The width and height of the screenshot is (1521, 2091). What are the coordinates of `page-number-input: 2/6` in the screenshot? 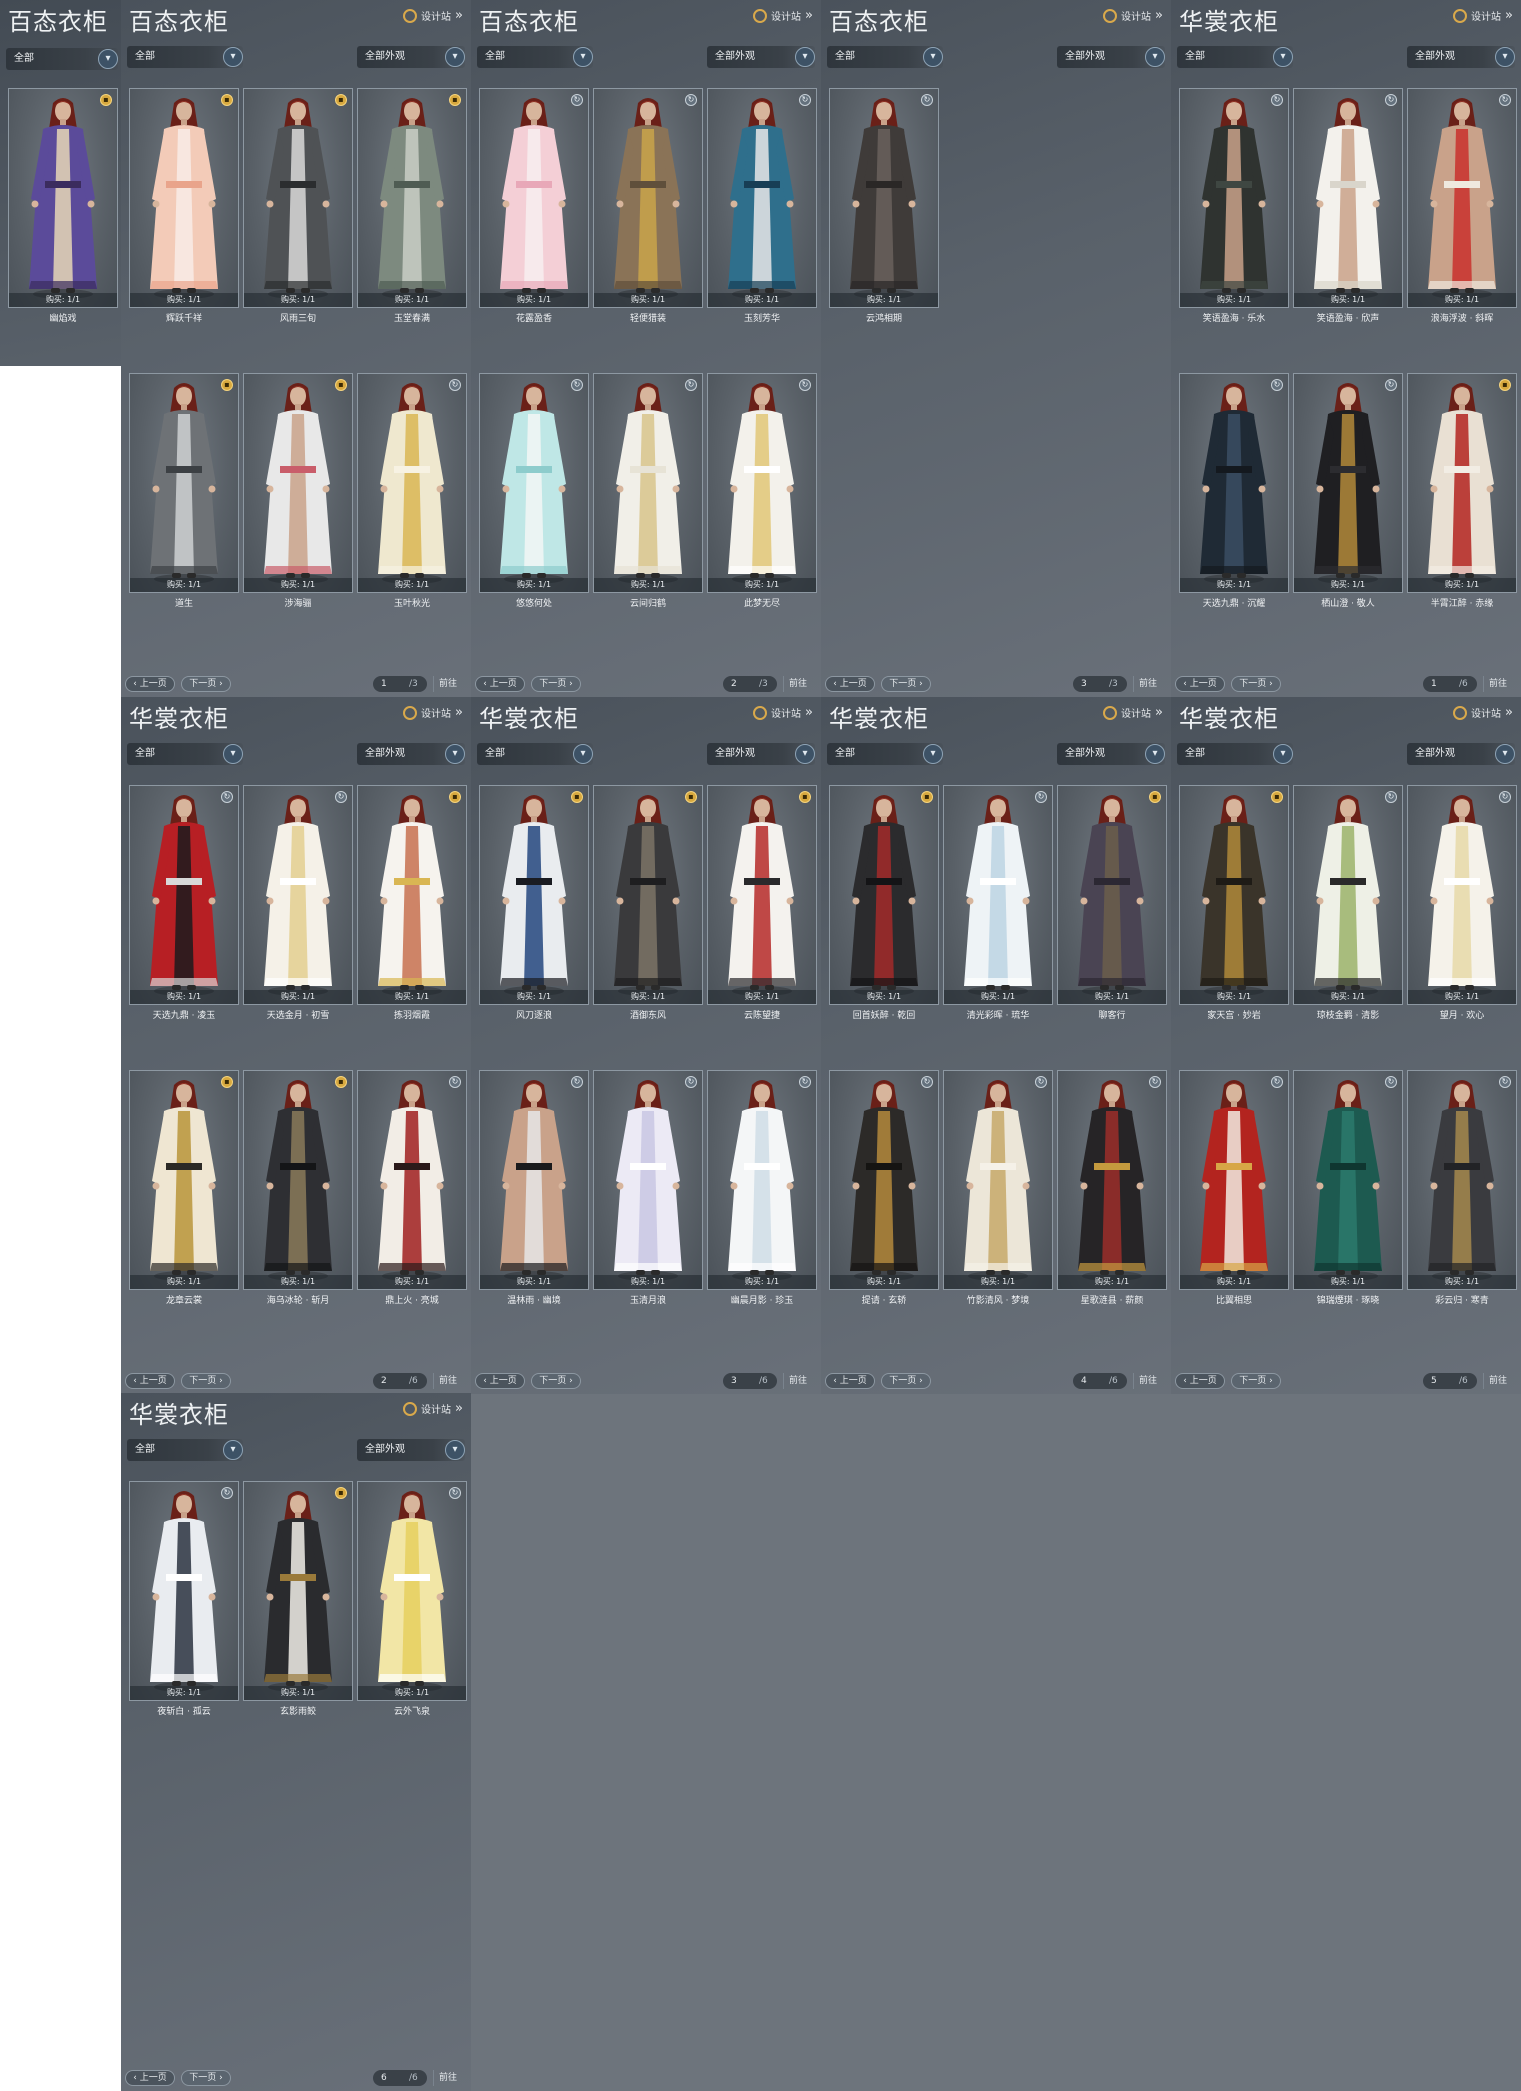 It's located at (400, 1381).